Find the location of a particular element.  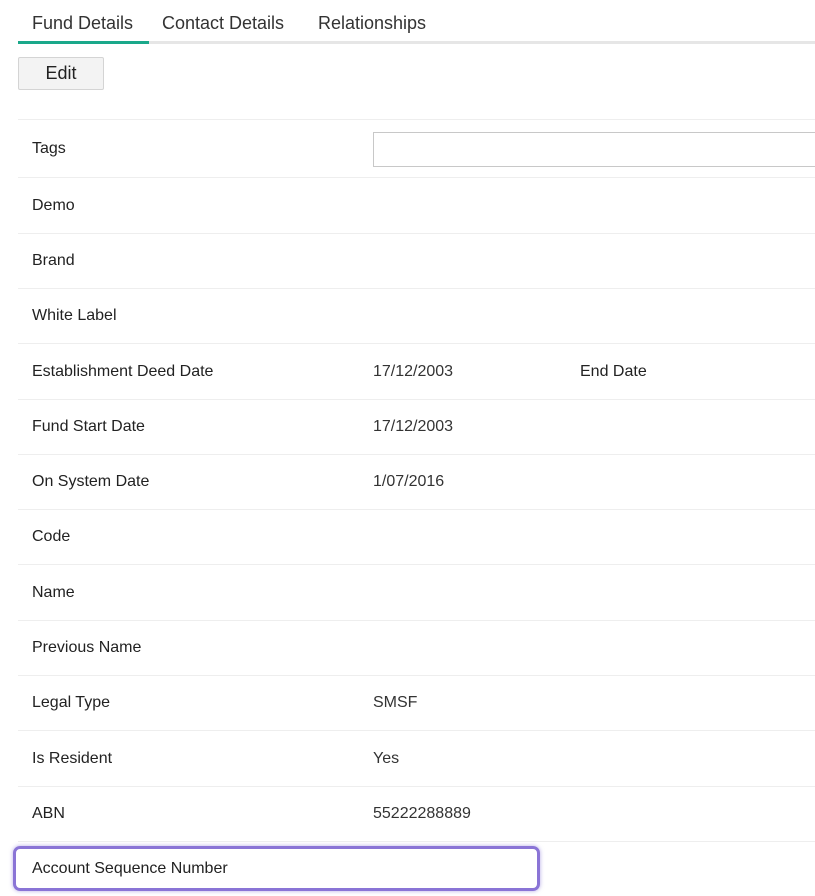

tab-fund-details: Fund Details is located at coordinates (83, 22).